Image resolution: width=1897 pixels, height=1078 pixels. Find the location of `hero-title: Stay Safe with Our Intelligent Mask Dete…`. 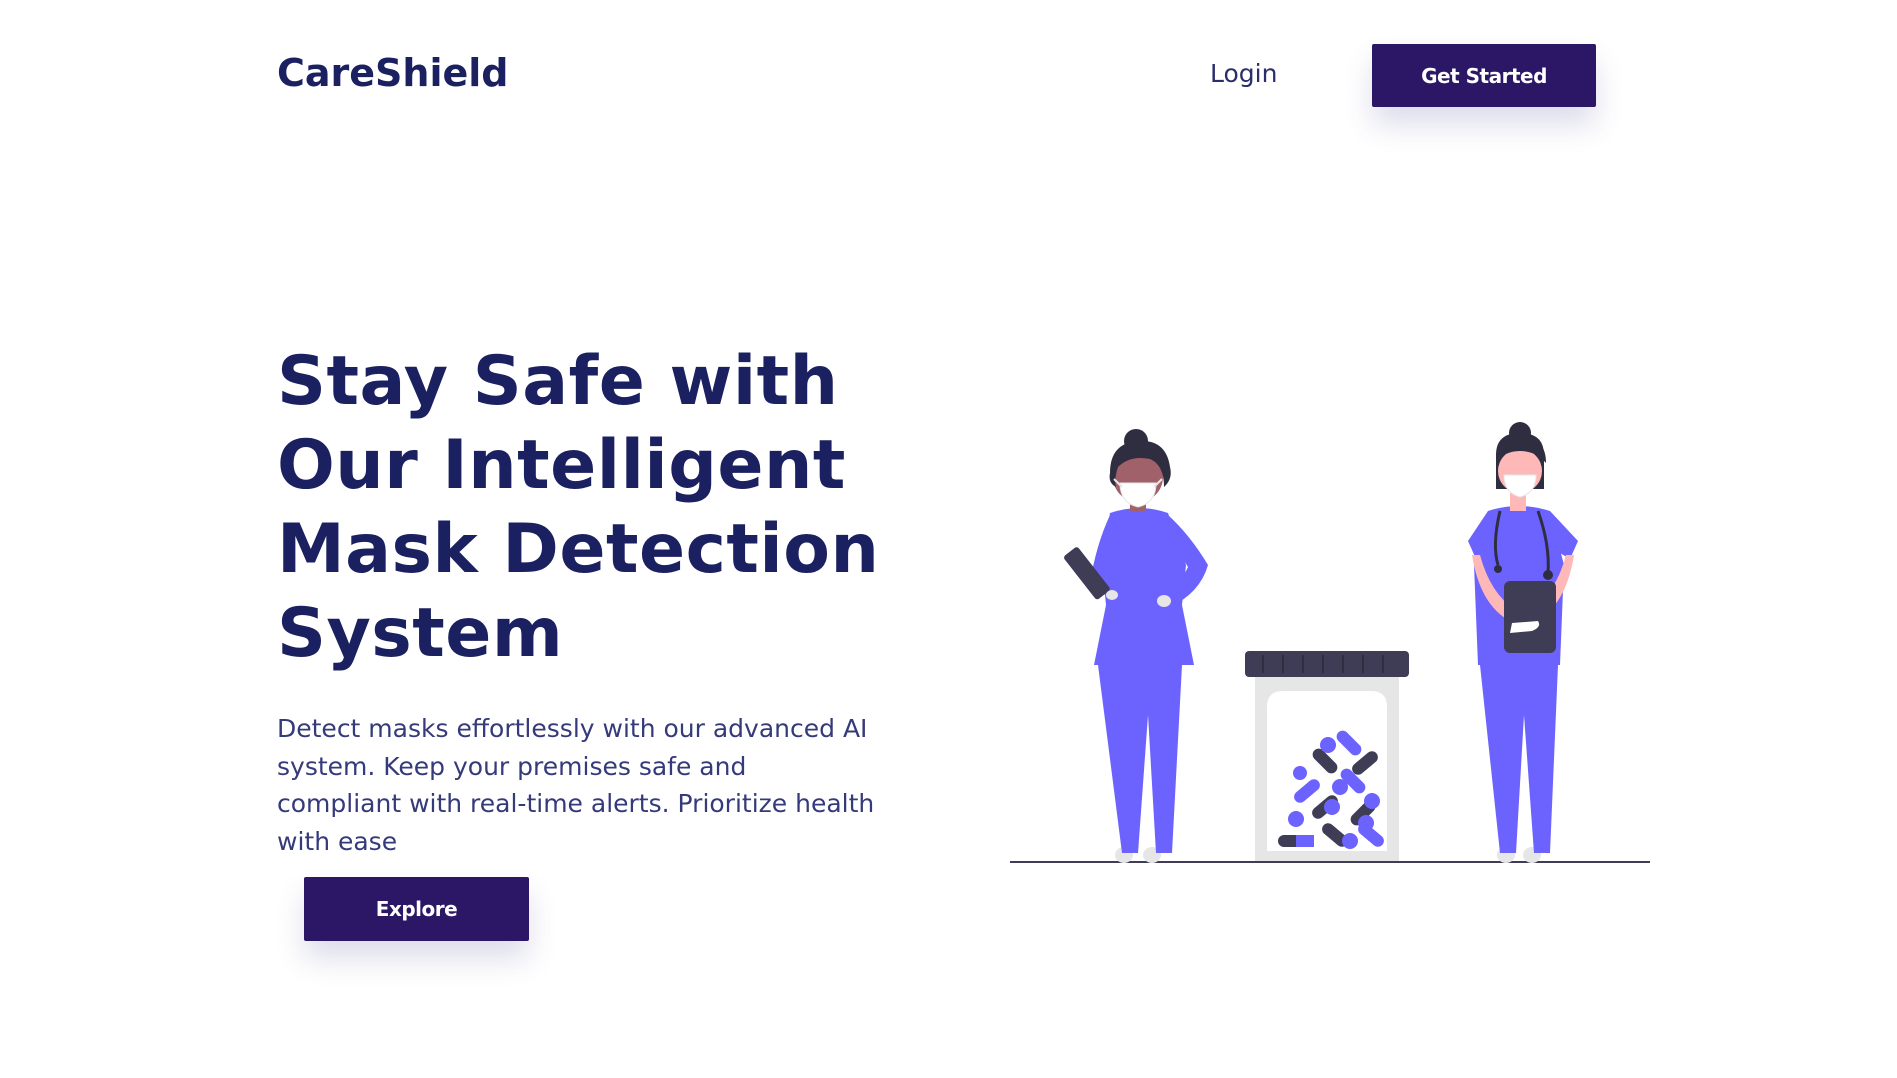

hero-title: Stay Safe with Our Intelligent Mask Dete… is located at coordinates (578, 507).